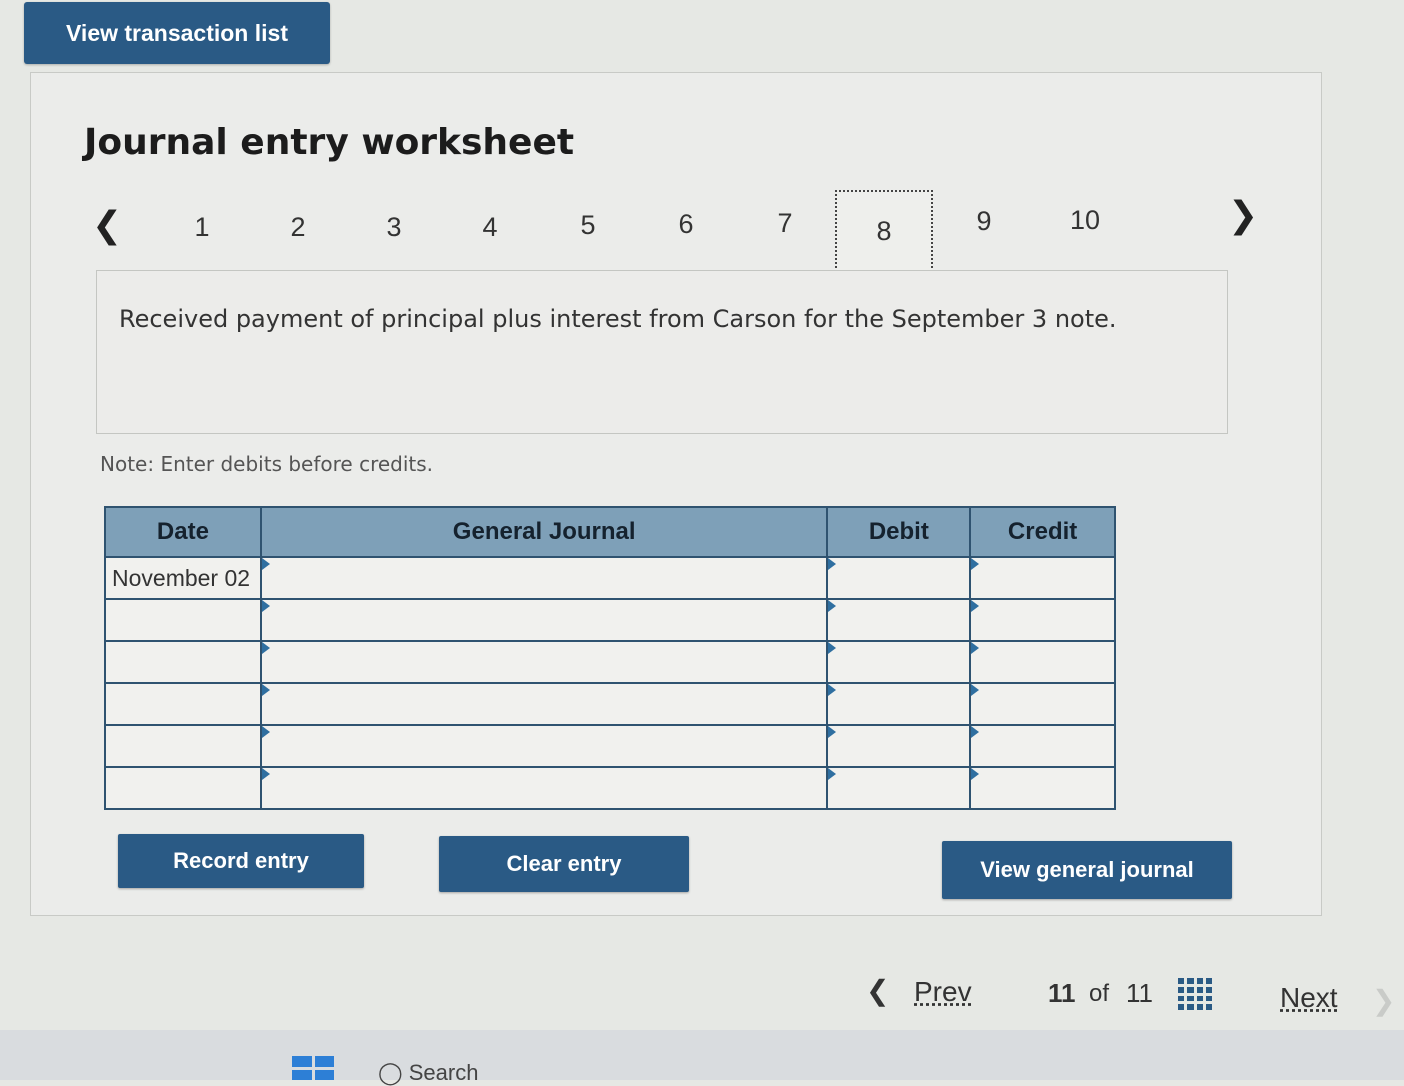  Describe the element at coordinates (984, 221) in the screenshot. I see `tab-9: 9` at that location.